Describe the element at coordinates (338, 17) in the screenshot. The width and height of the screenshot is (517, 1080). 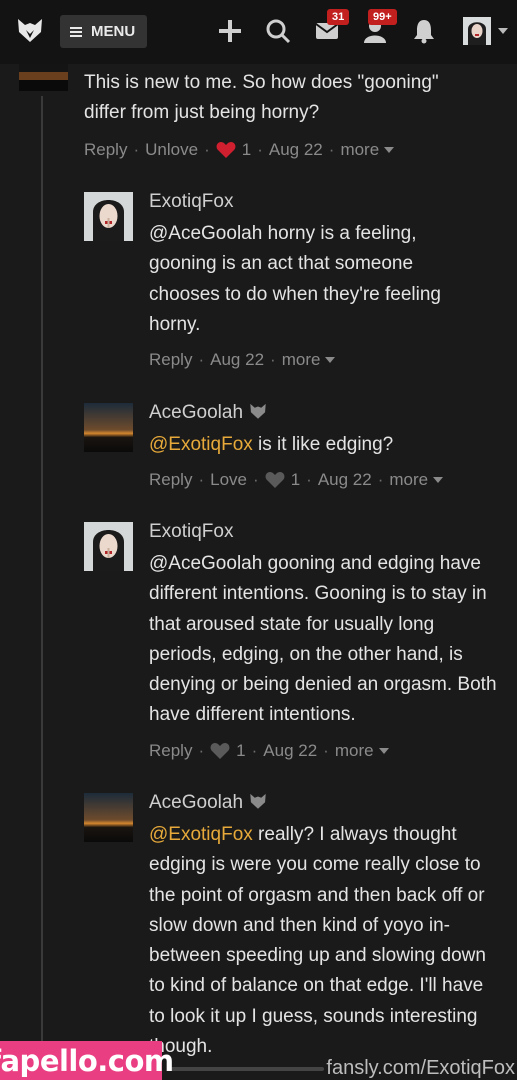
I see `messages-count-badge: 31` at that location.